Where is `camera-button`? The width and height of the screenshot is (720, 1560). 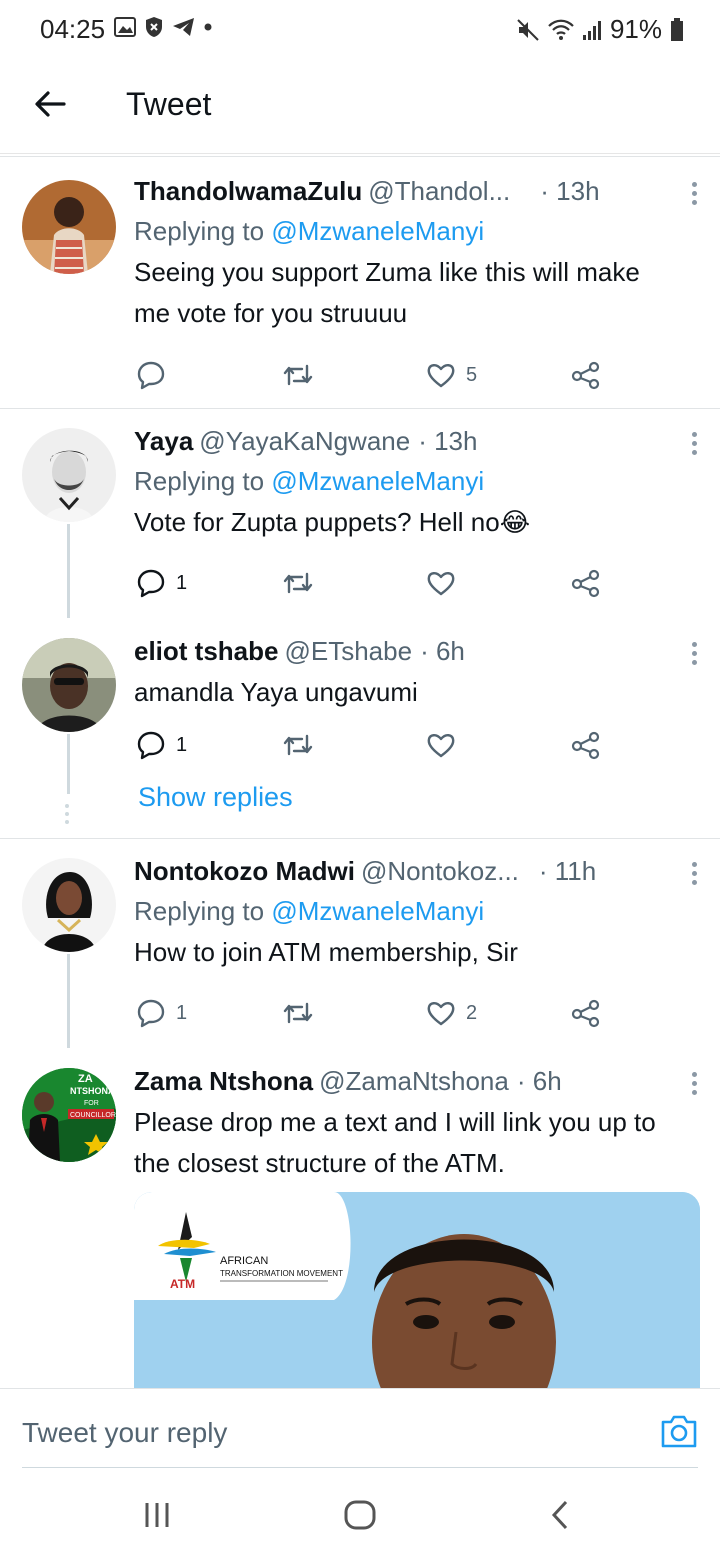
camera-button is located at coordinates (679, 1431).